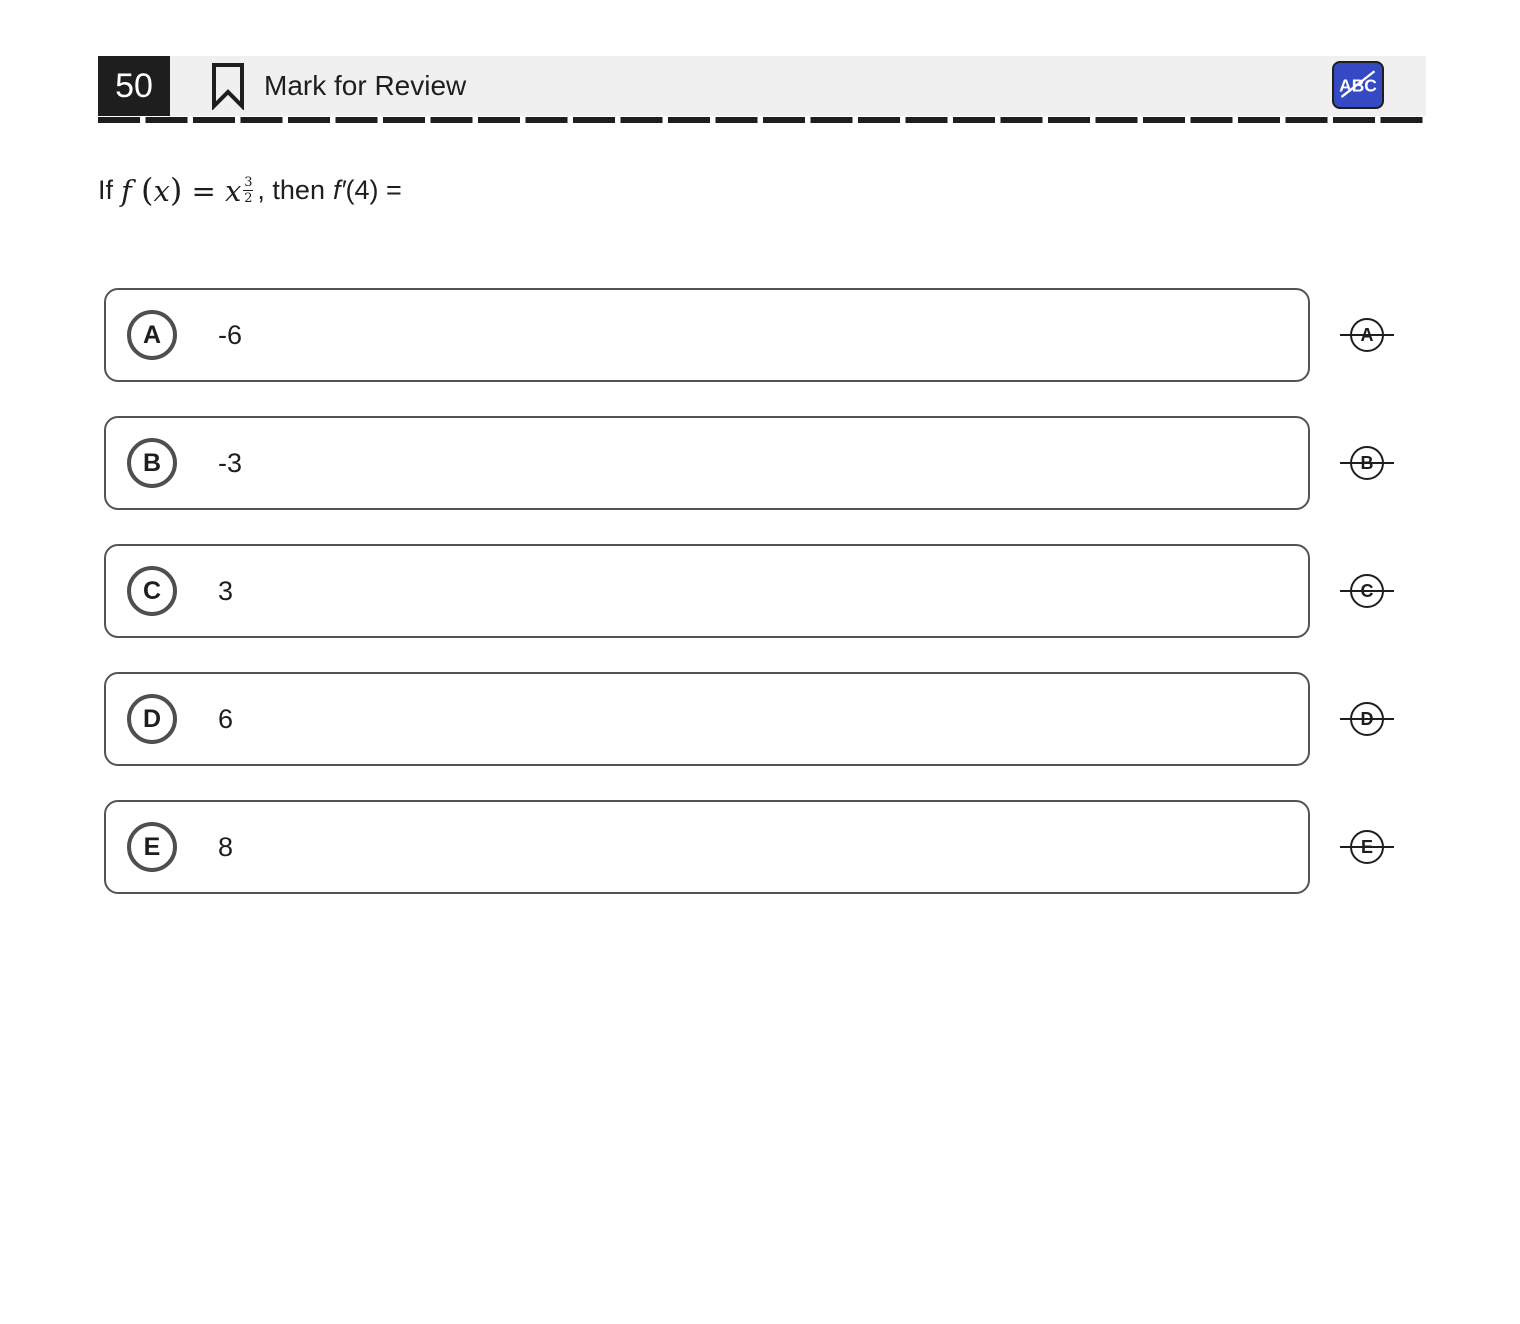  What do you see at coordinates (152, 591) in the screenshot?
I see `choice-letter: C` at bounding box center [152, 591].